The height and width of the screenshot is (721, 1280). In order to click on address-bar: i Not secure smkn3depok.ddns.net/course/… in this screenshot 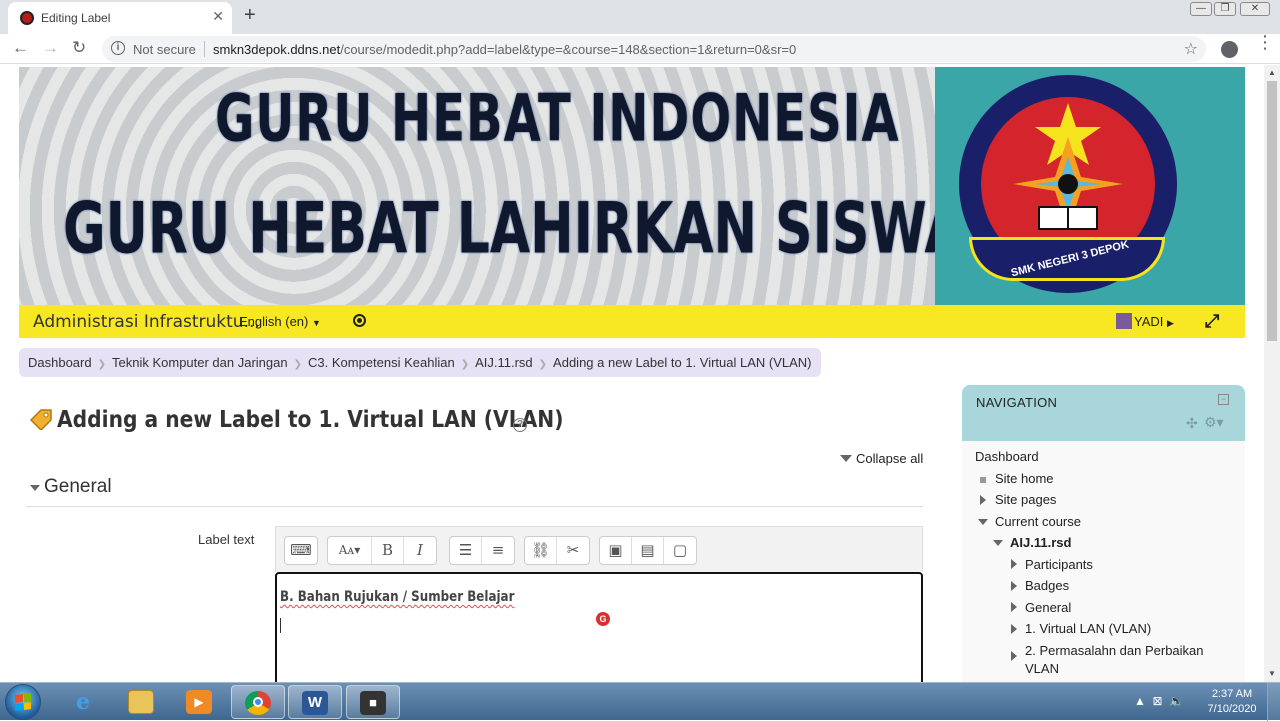, I will do `click(654, 49)`.